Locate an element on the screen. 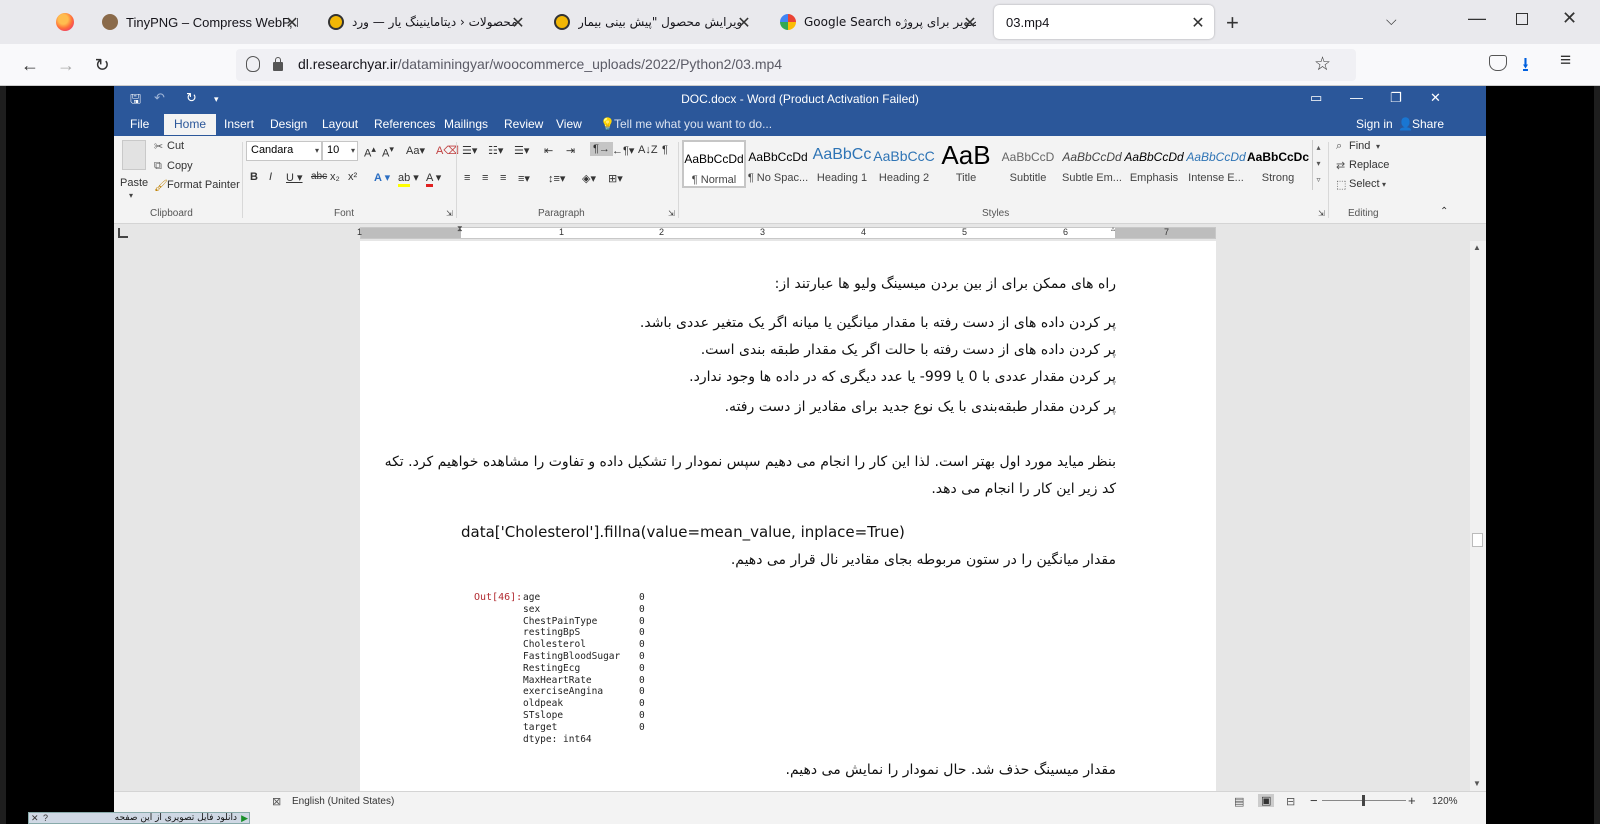  underline-icon: U ▾ is located at coordinates (294, 177).